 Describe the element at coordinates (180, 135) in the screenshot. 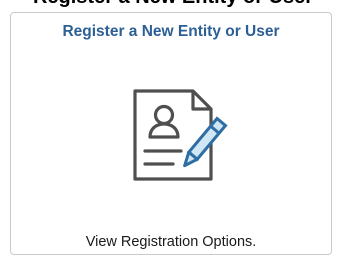

I see `registration-form-pencil-icon` at that location.